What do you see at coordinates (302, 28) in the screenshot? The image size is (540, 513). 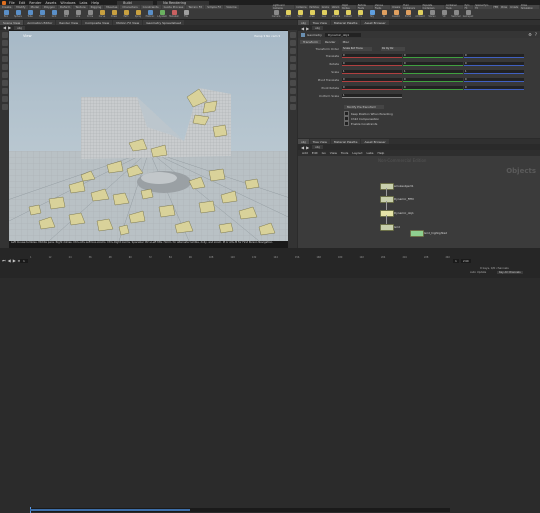 I see `back-arrow-icon: ◀` at bounding box center [302, 28].